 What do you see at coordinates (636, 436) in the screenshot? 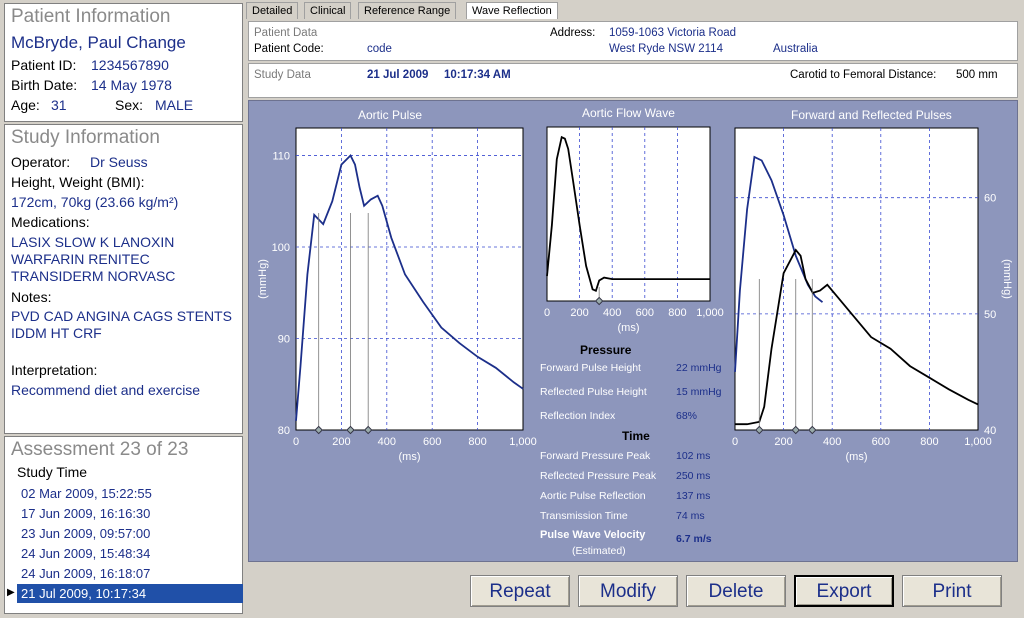
I see `time-heading: Time` at bounding box center [636, 436].